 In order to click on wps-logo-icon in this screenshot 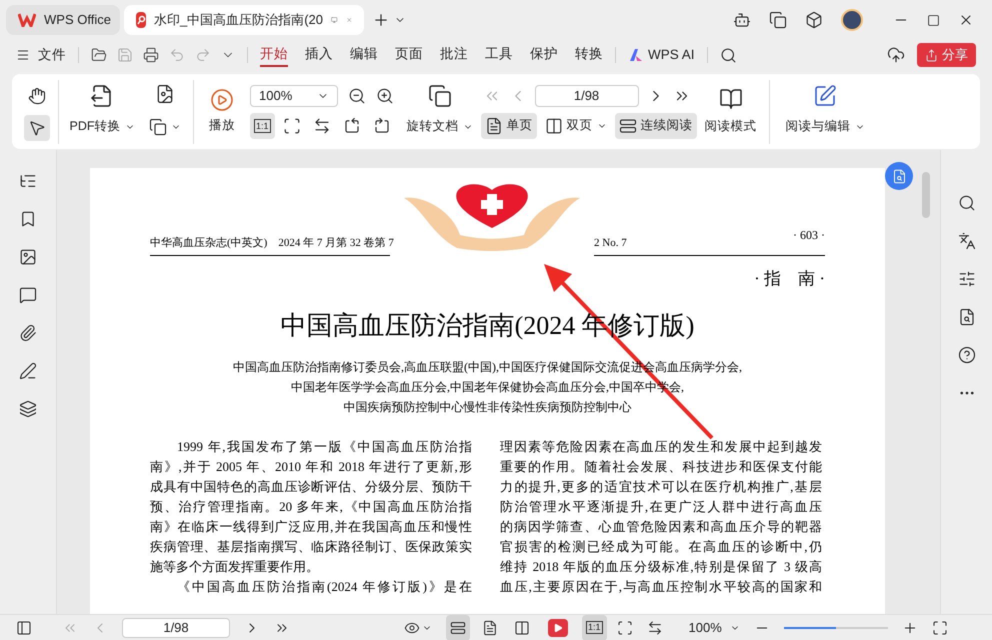, I will do `click(27, 20)`.